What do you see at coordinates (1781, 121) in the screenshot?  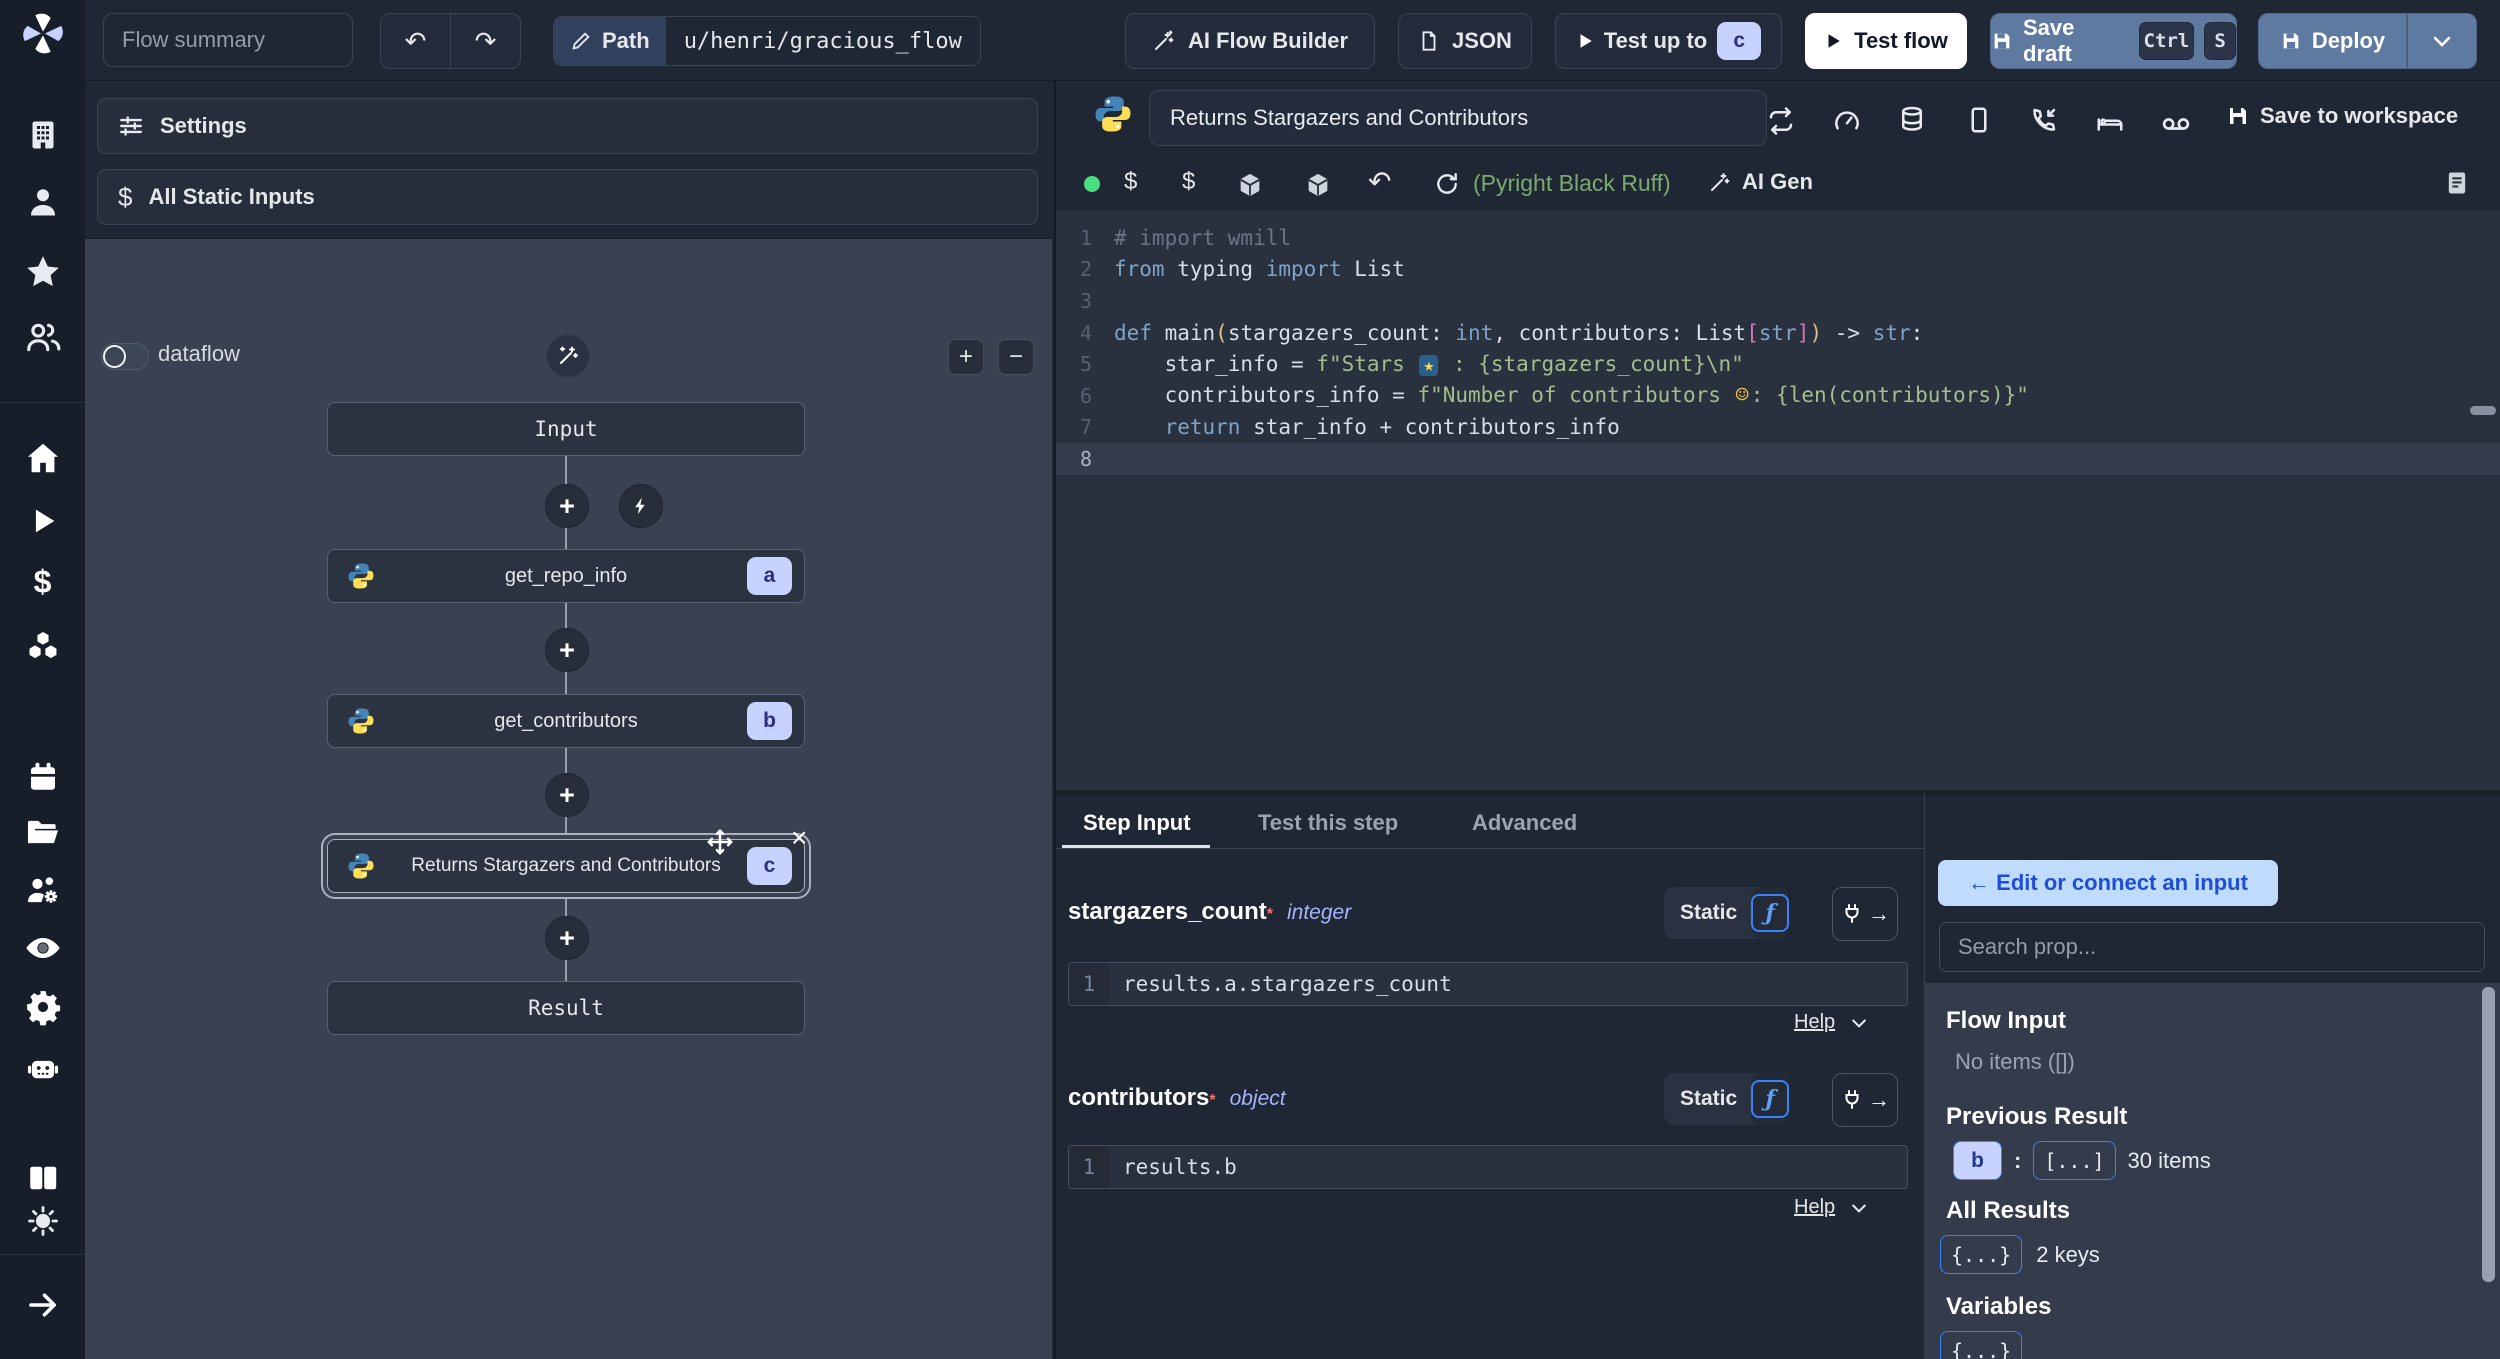 I see `retry-repeat-icon` at bounding box center [1781, 121].